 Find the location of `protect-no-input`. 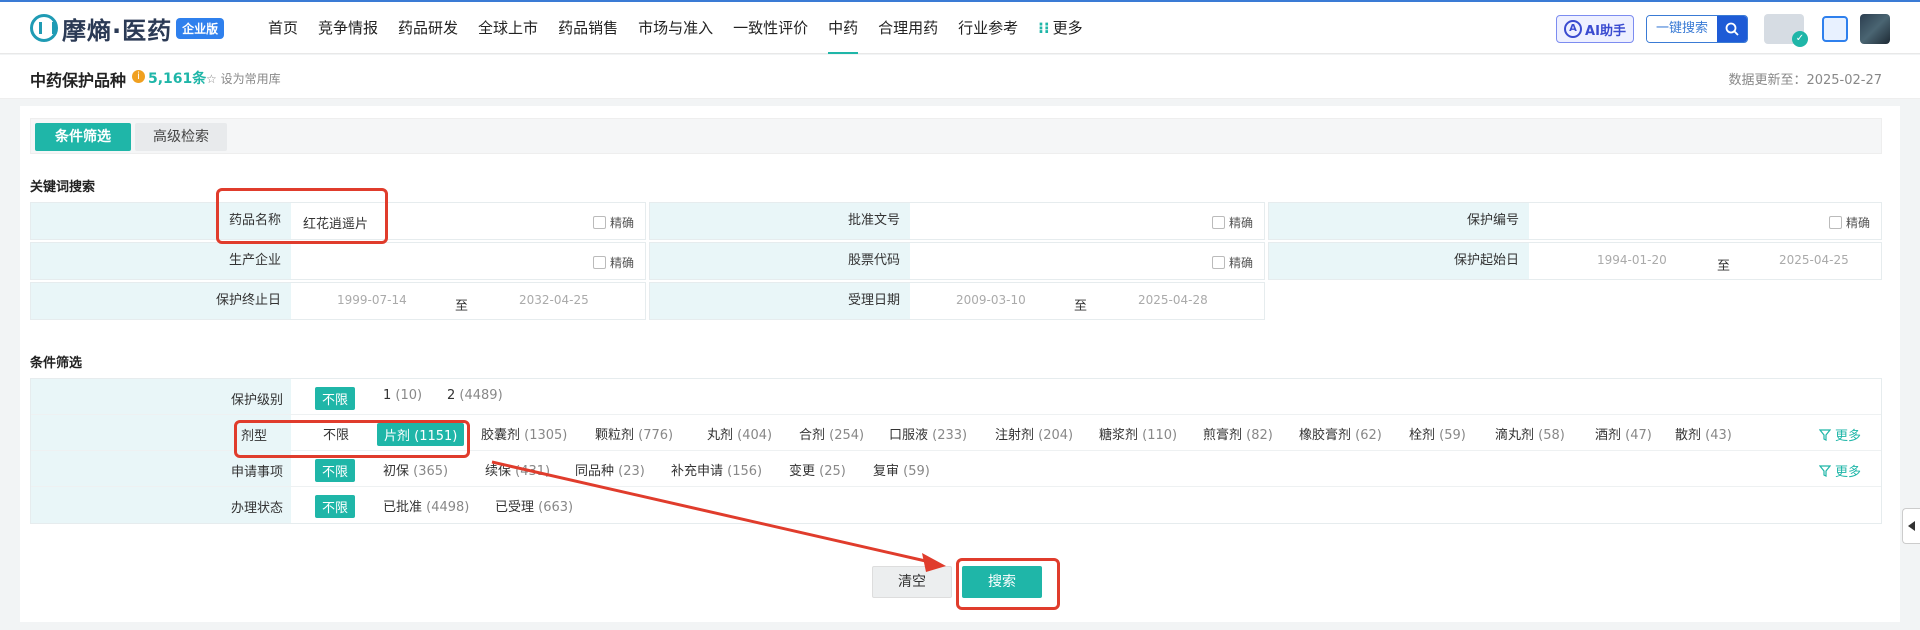

protect-no-input is located at coordinates (1691, 221).